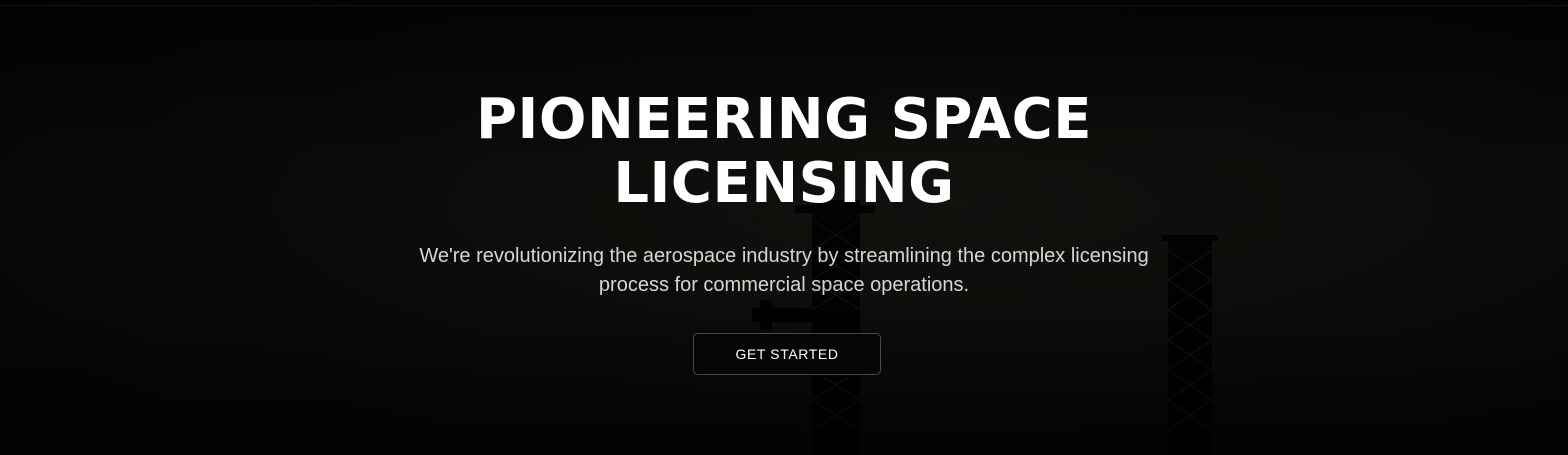 The height and width of the screenshot is (455, 1568). I want to click on hero-title: PIONEERING SPACE LICENSING, so click(784, 152).